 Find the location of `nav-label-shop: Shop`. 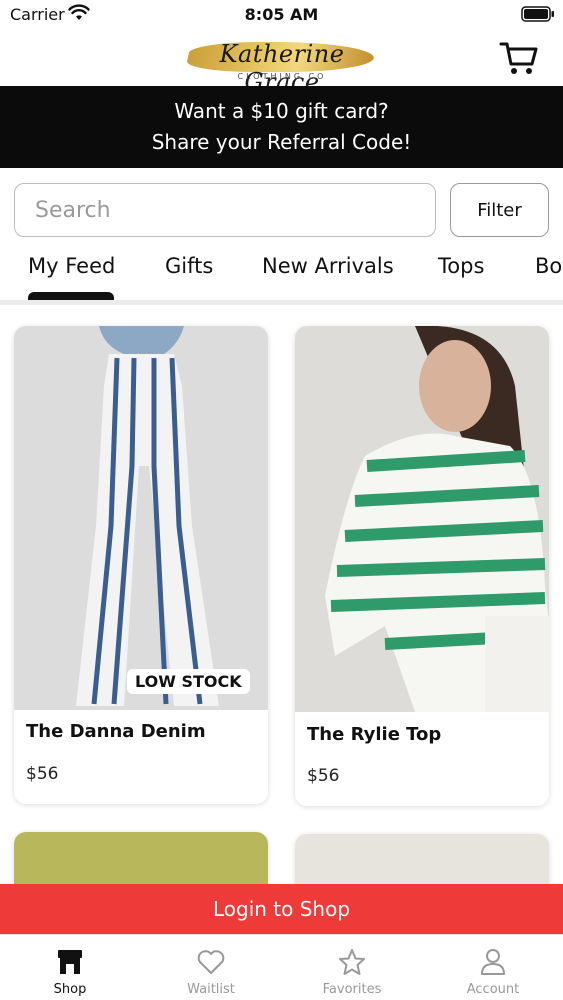

nav-label-shop: Shop is located at coordinates (70, 989).